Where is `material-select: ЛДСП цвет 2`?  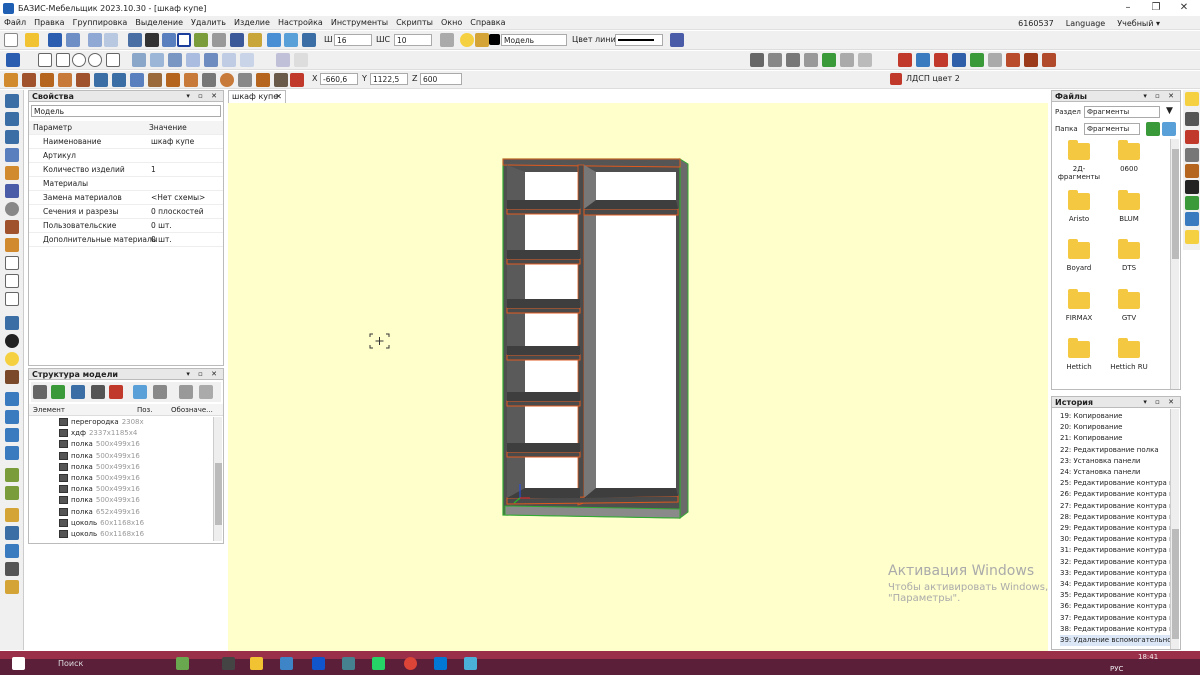 material-select: ЛДСП цвет 2 is located at coordinates (933, 79).